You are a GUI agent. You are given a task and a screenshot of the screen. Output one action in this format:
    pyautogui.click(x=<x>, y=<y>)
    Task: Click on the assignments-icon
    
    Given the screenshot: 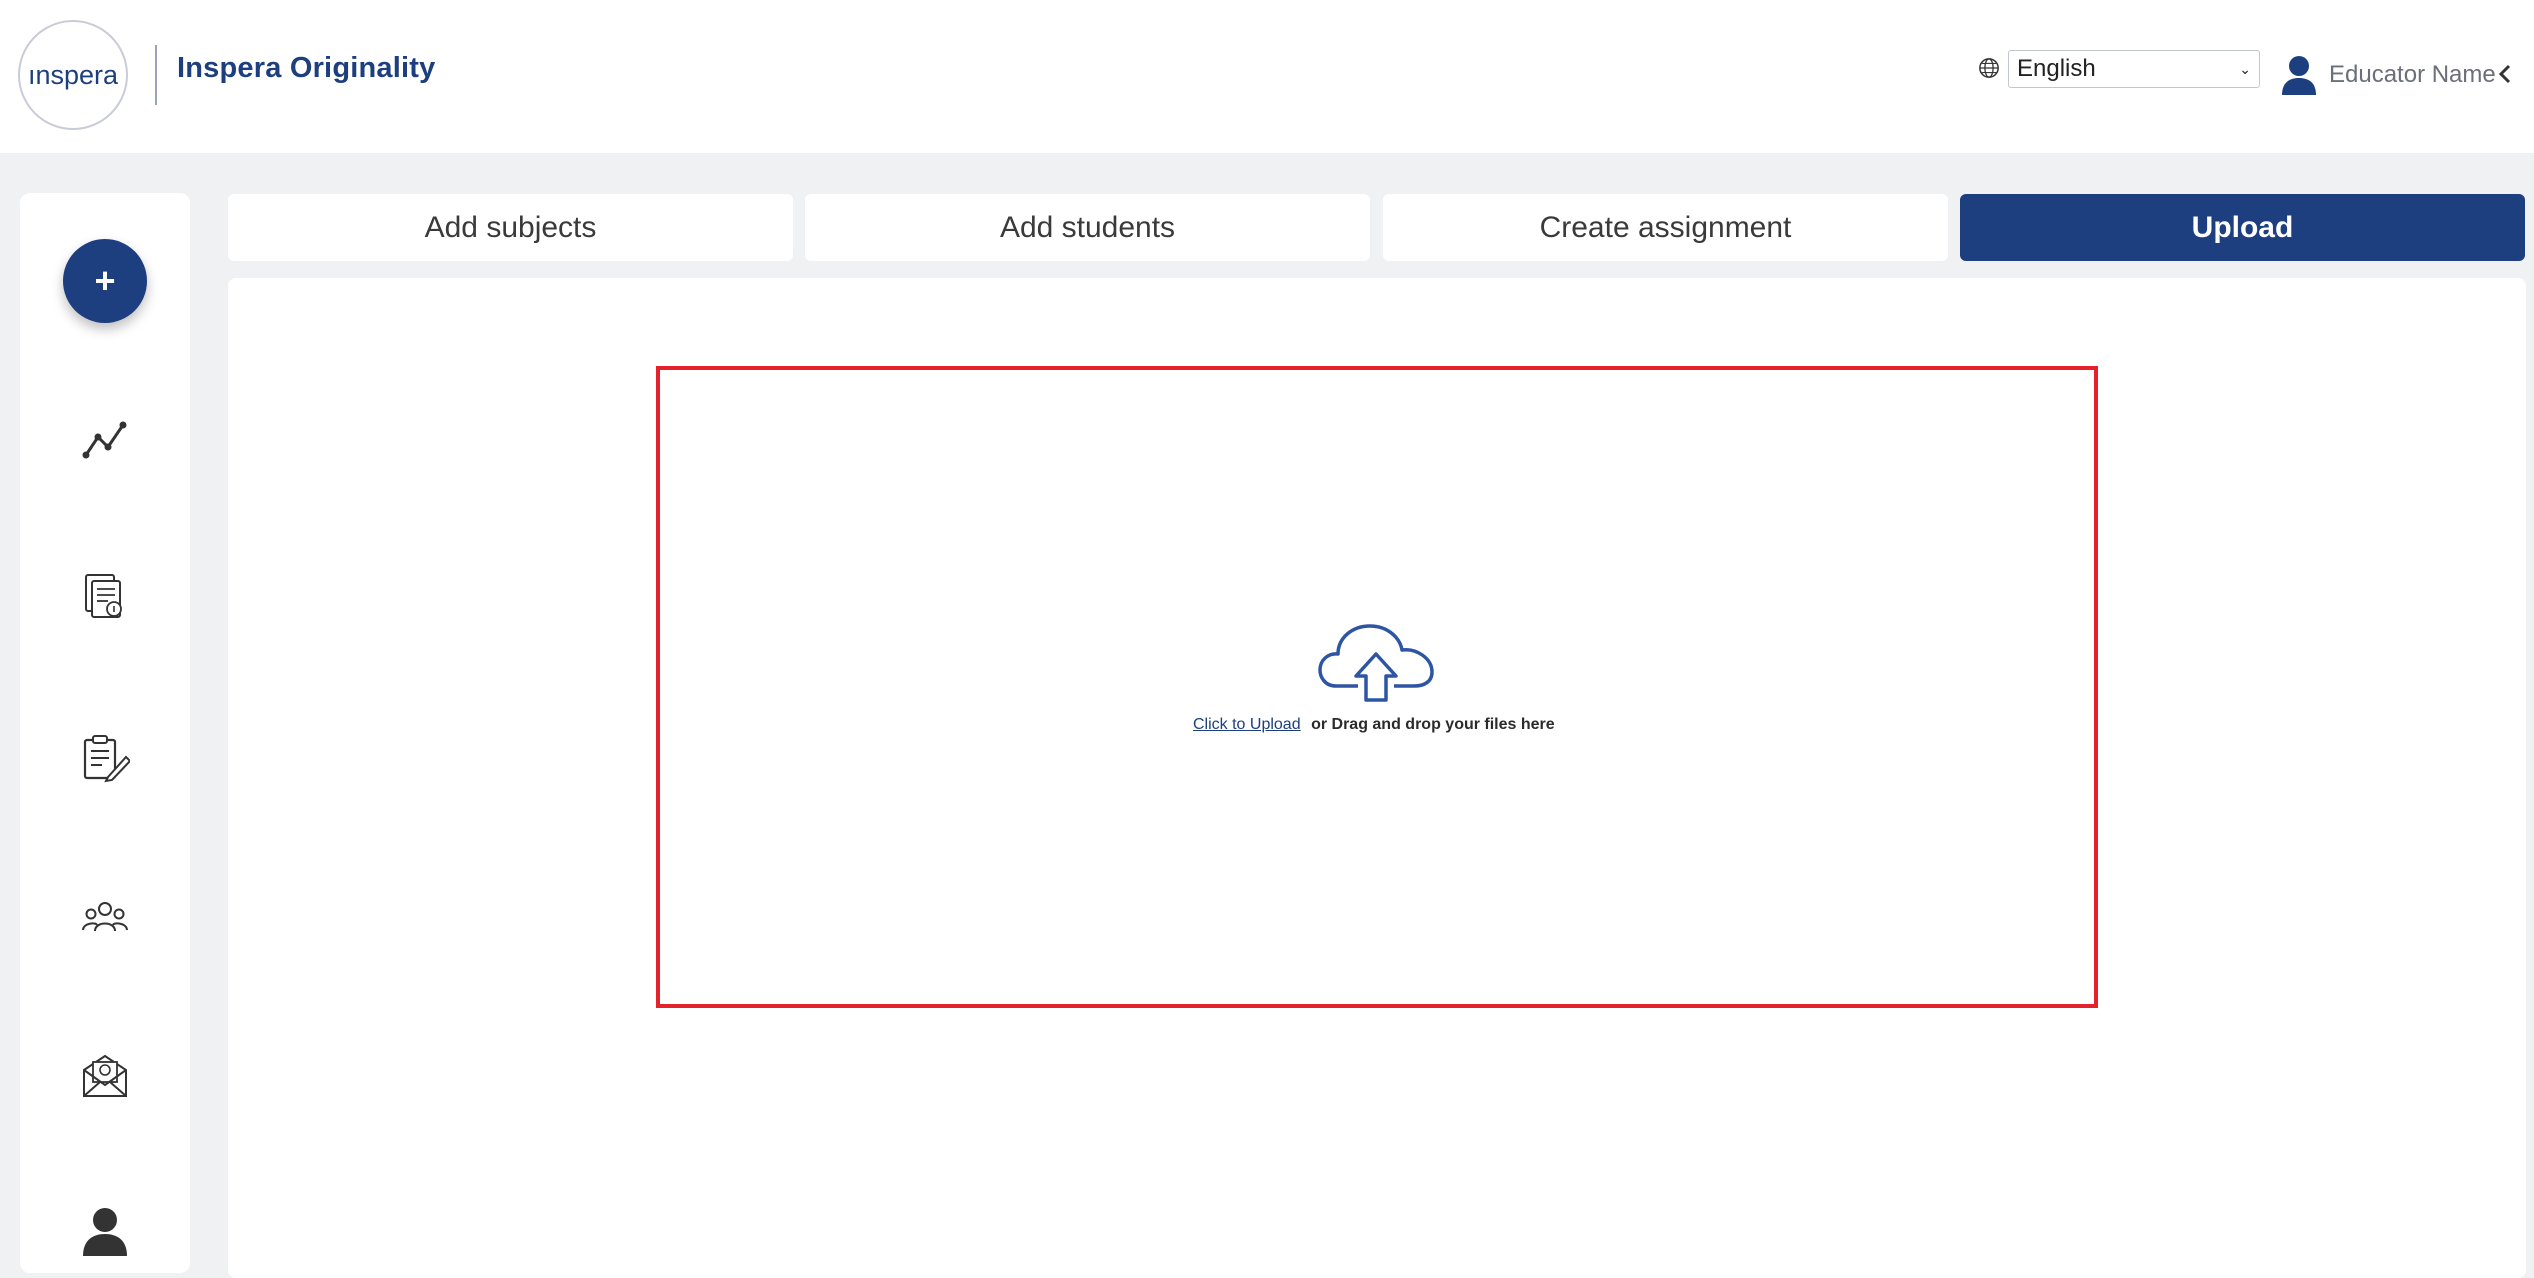 What is the action you would take?
    pyautogui.click(x=105, y=758)
    